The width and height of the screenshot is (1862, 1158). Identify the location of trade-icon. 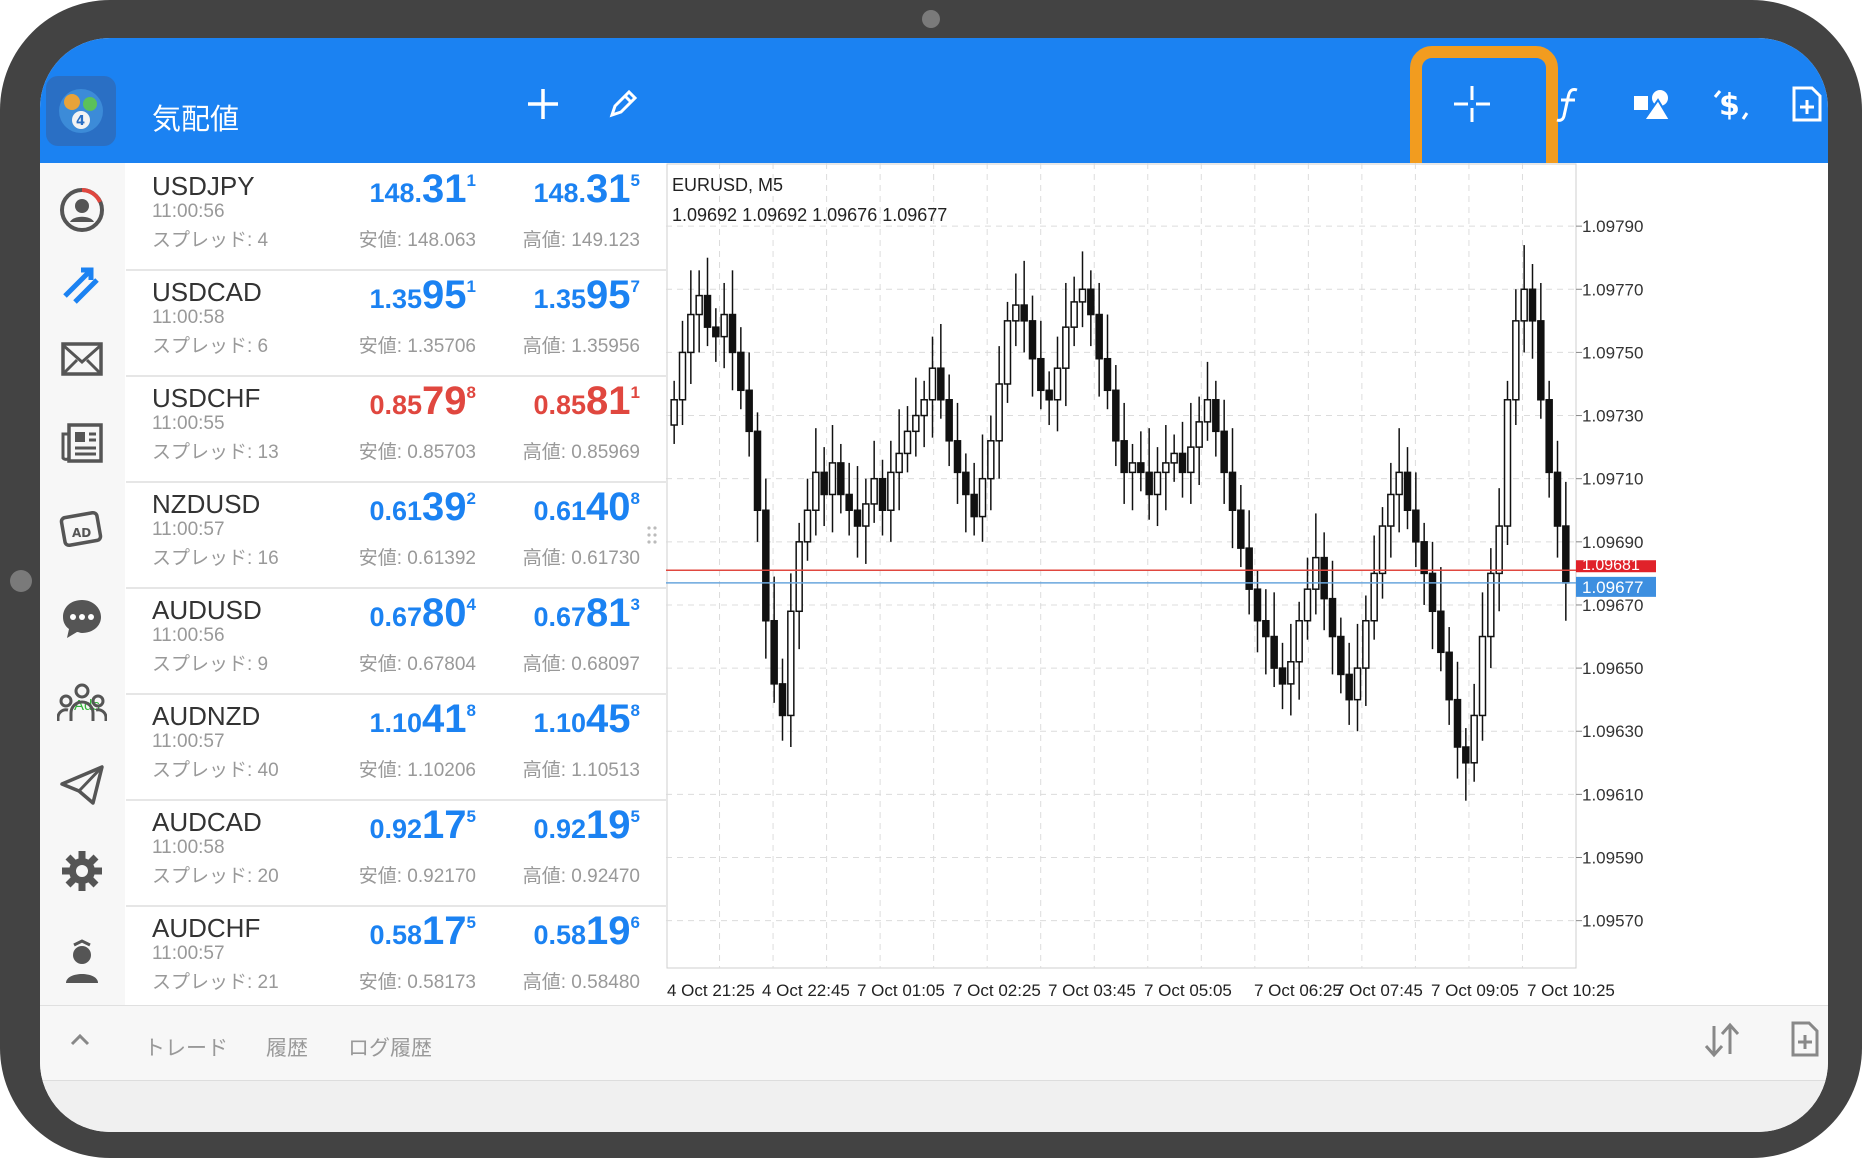
(82, 285).